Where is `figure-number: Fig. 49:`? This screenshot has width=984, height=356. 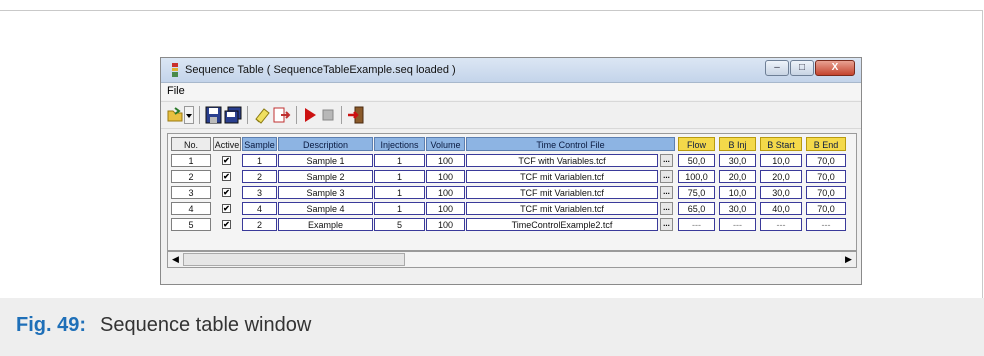 figure-number: Fig. 49: is located at coordinates (51, 325).